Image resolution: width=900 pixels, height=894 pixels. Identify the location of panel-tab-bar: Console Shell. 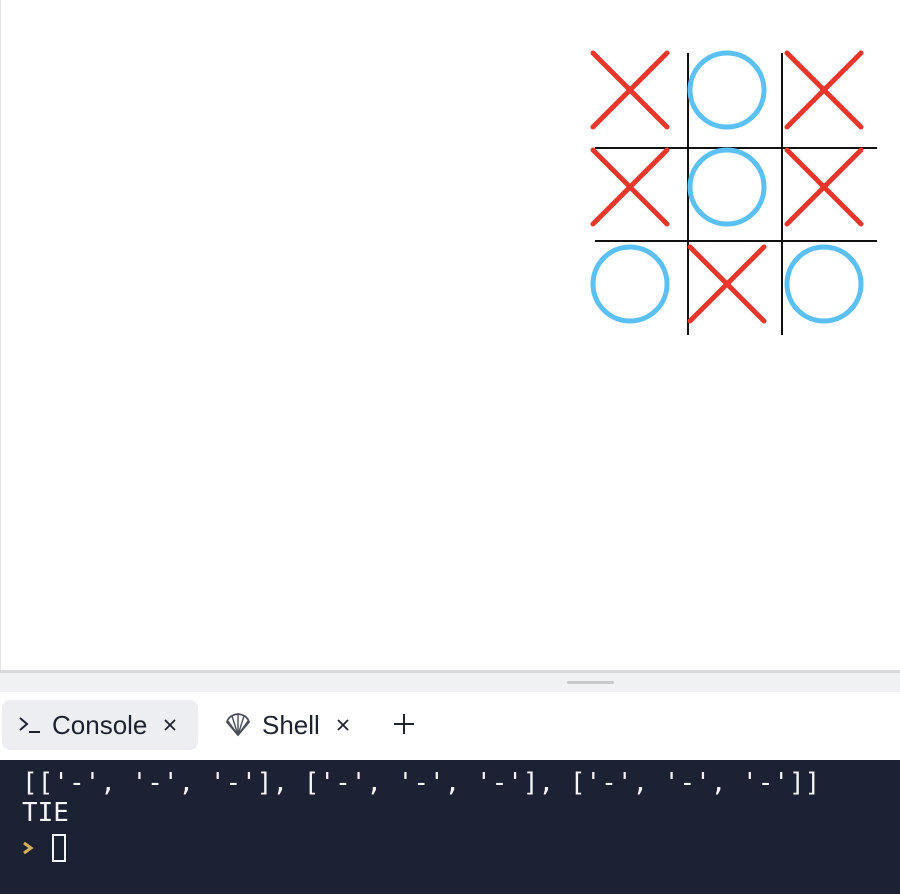
(450, 726).